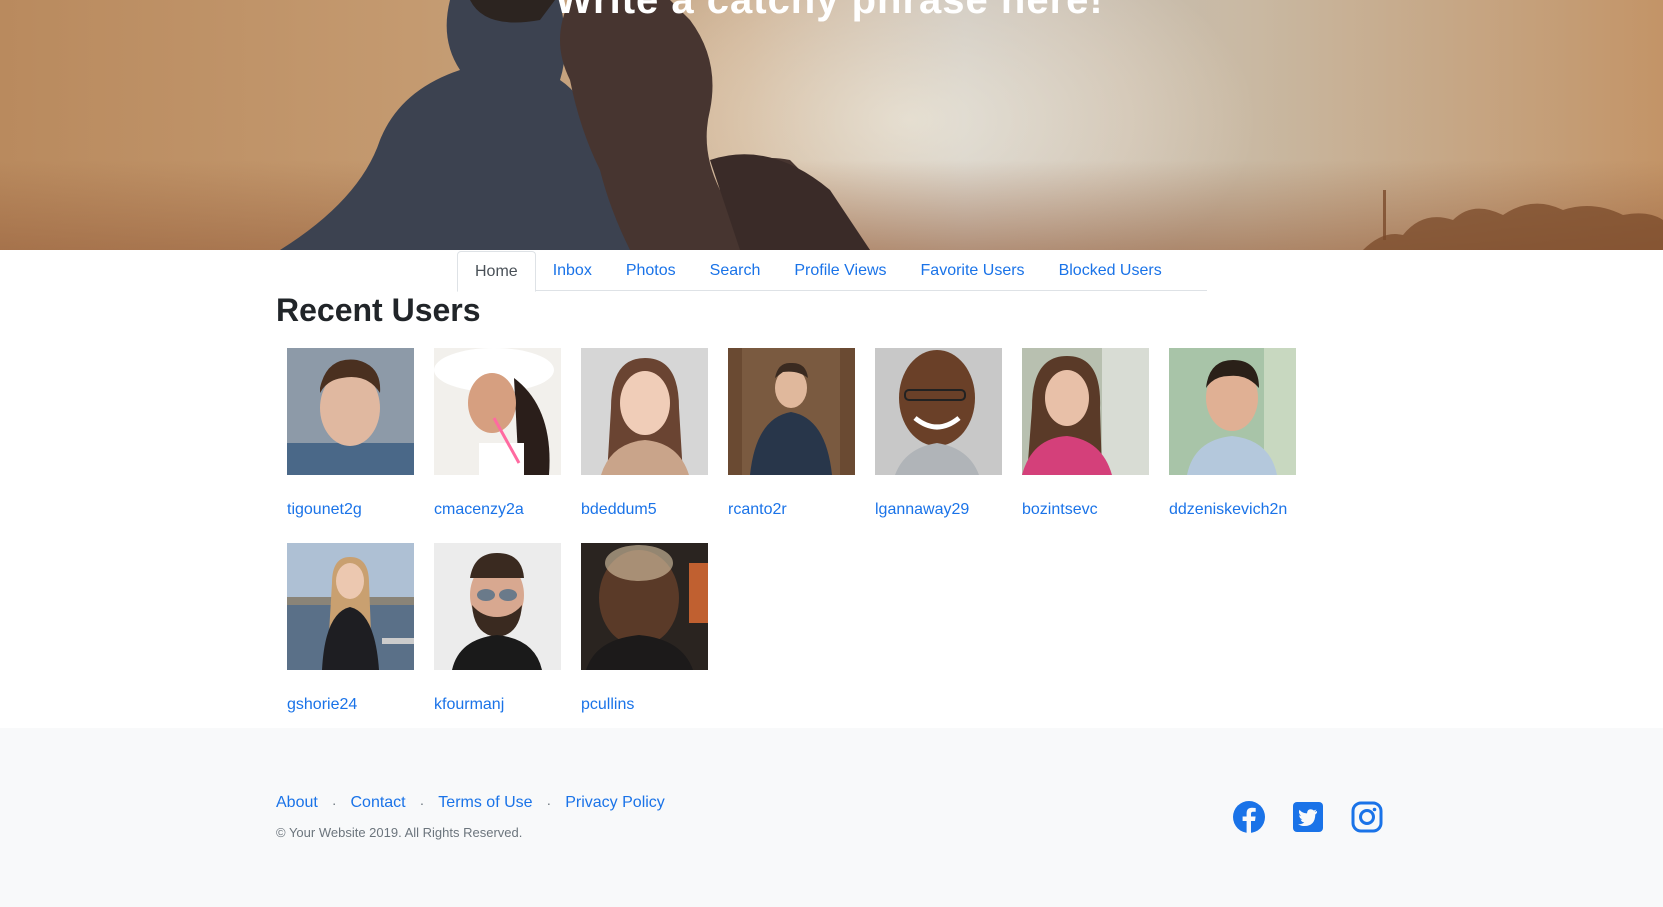  Describe the element at coordinates (485, 803) in the screenshot. I see `footer-link-terms: Terms of Use` at that location.